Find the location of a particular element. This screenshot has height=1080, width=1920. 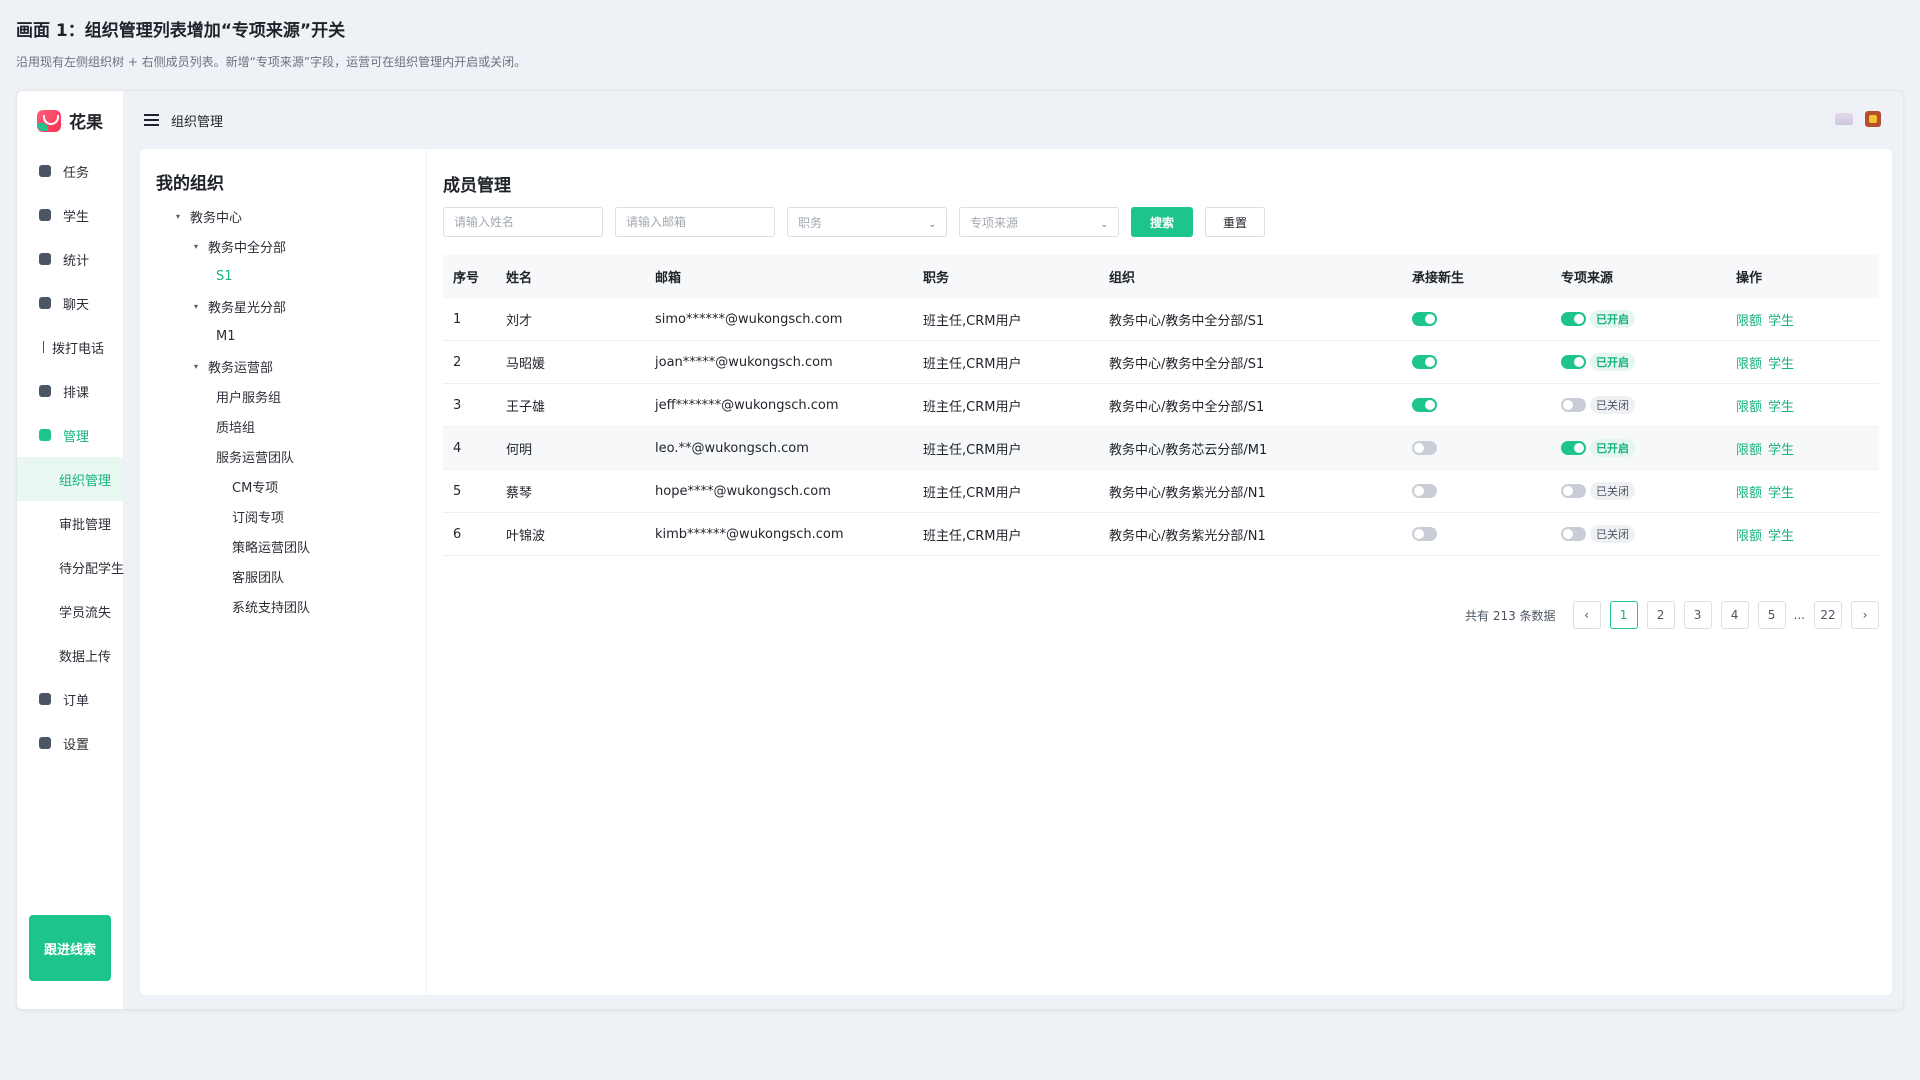

tree-node: 订阅专项 is located at coordinates (283, 516).